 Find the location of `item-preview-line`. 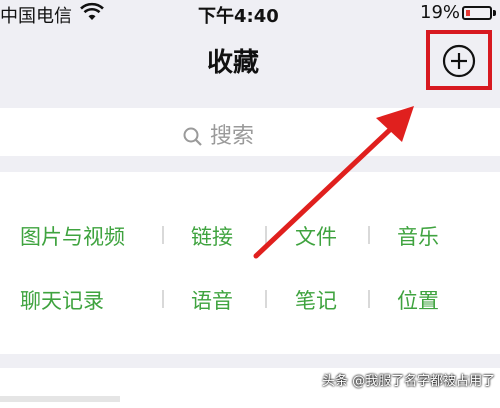

item-preview-line is located at coordinates (60, 399).